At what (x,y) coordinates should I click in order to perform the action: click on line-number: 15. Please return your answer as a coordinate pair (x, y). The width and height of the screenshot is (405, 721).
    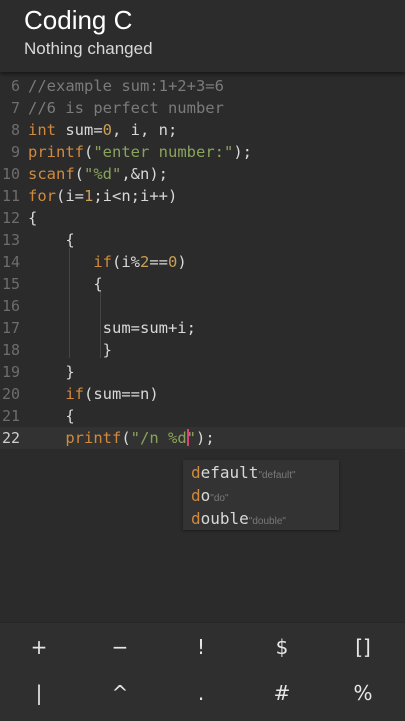
    Looking at the image, I should click on (10, 284).